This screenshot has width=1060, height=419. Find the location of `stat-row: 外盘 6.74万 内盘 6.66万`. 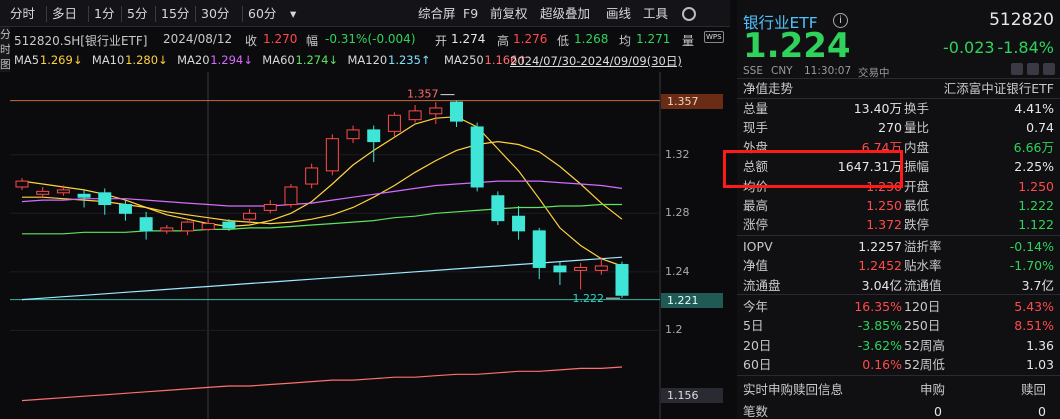

stat-row: 外盘 6.74万 内盘 6.66万 is located at coordinates (898, 147).